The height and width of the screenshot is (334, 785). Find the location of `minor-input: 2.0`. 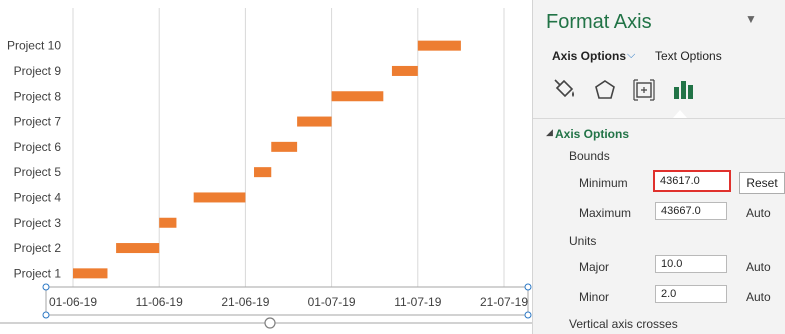

minor-input: 2.0 is located at coordinates (691, 294).